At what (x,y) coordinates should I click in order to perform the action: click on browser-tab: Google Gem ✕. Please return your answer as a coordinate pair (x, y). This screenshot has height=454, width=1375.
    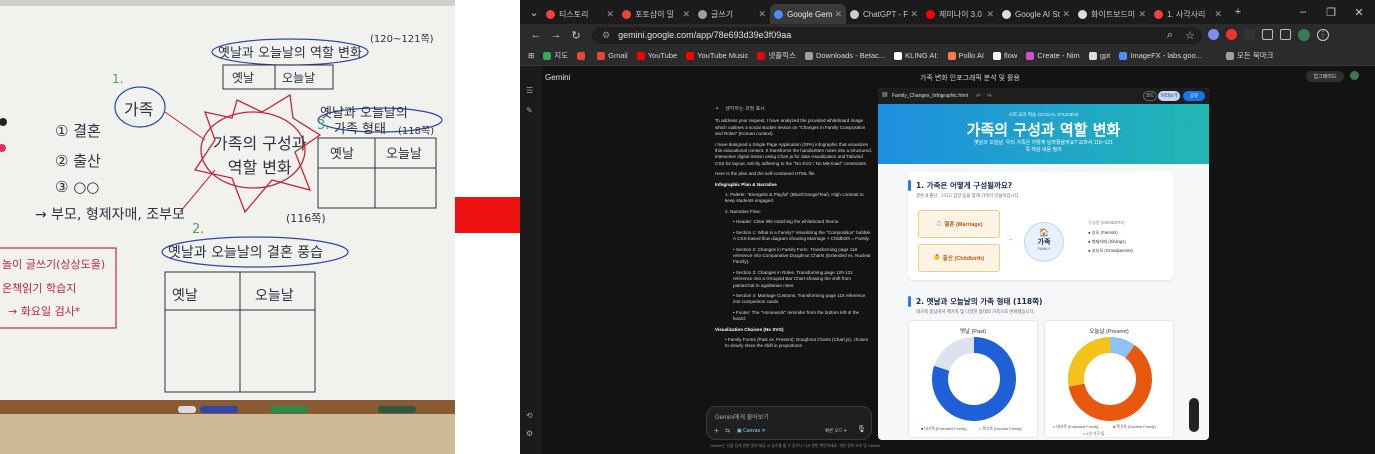
    Looking at the image, I should click on (808, 14).